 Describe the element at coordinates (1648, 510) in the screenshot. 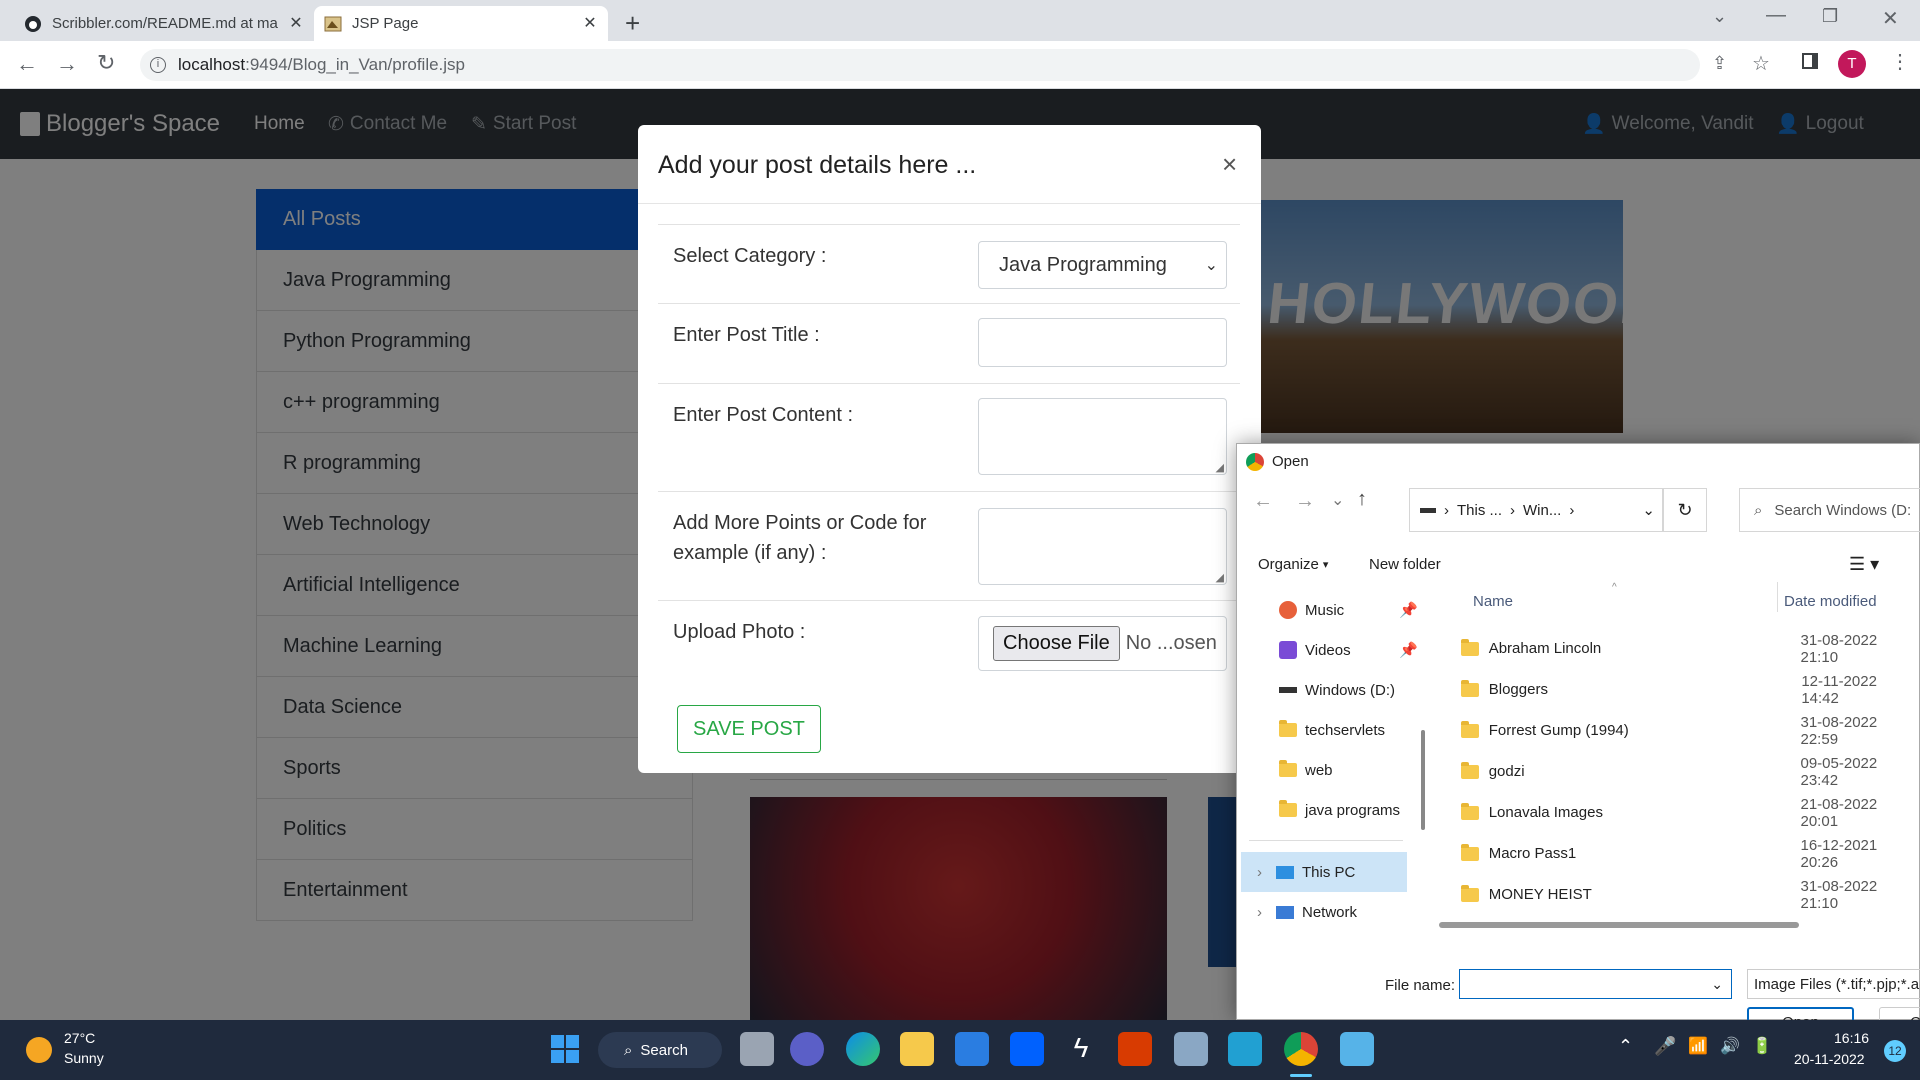

I see `breadcrumb-dropdown-icon: ⌄` at that location.